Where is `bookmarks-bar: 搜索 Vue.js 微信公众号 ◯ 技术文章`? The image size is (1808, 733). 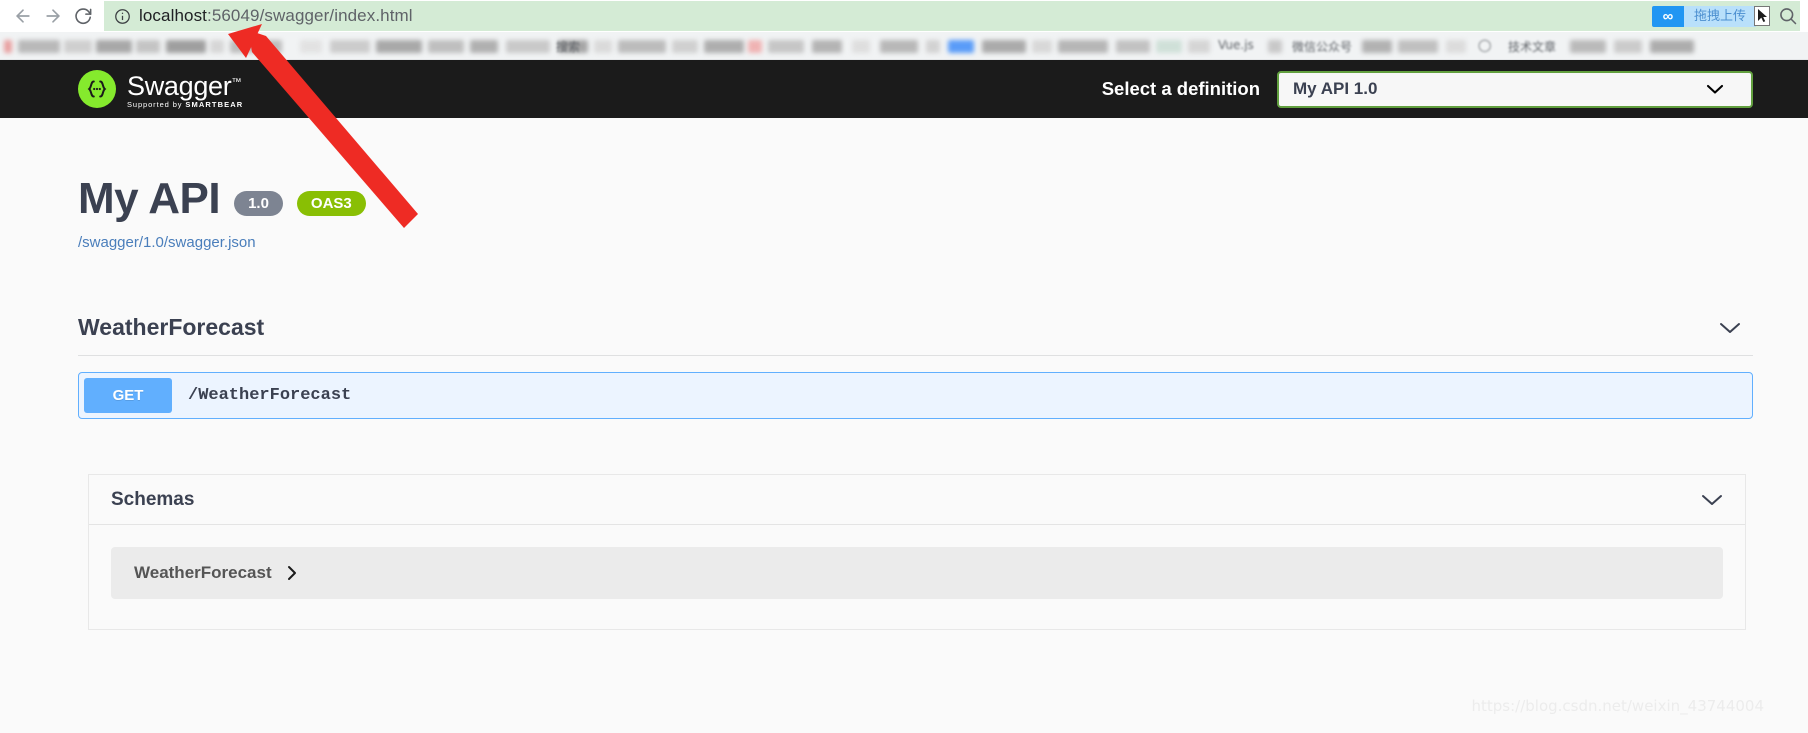 bookmarks-bar: 搜索 Vue.js 微信公众号 ◯ 技术文章 is located at coordinates (904, 46).